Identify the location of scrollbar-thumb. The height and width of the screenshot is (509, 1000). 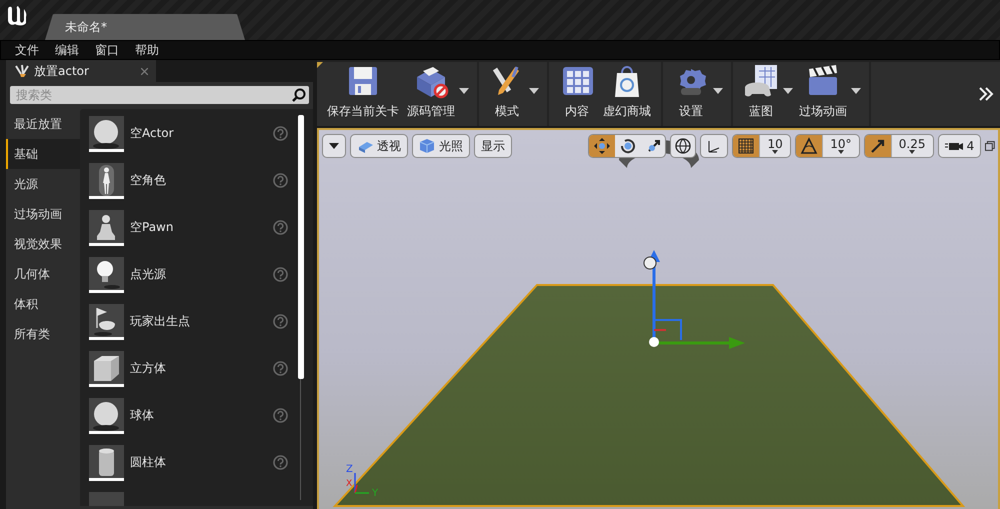
(301, 247).